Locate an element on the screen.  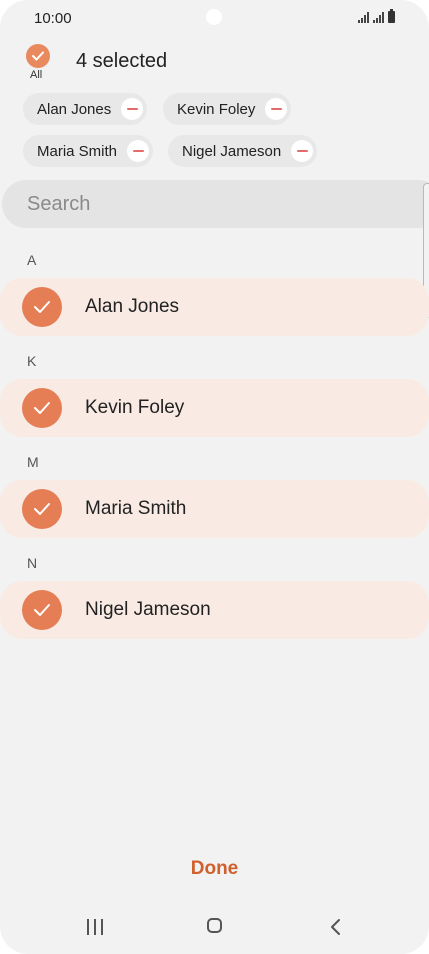
contact-name: Nigel Jameson is located at coordinates (148, 609).